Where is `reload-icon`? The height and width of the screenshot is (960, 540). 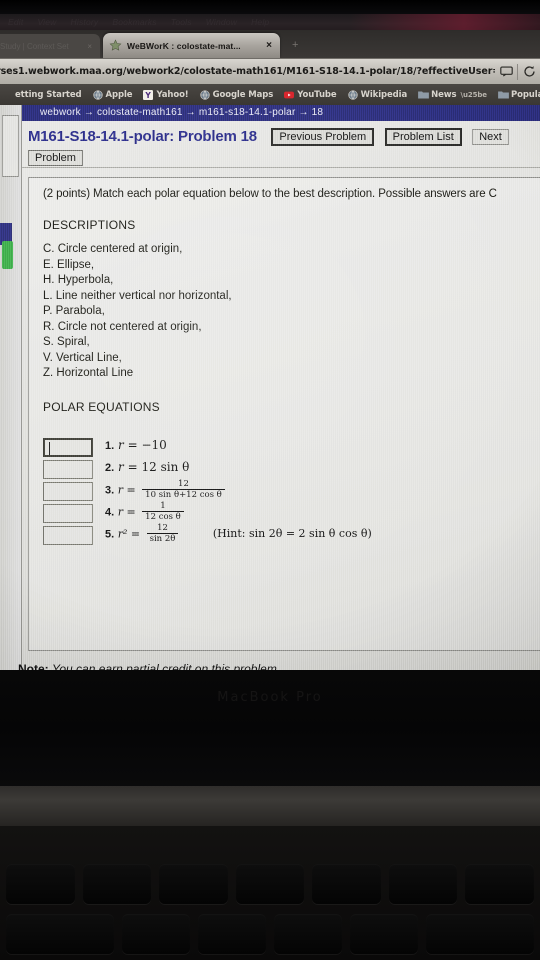
reload-icon is located at coordinates (529, 71).